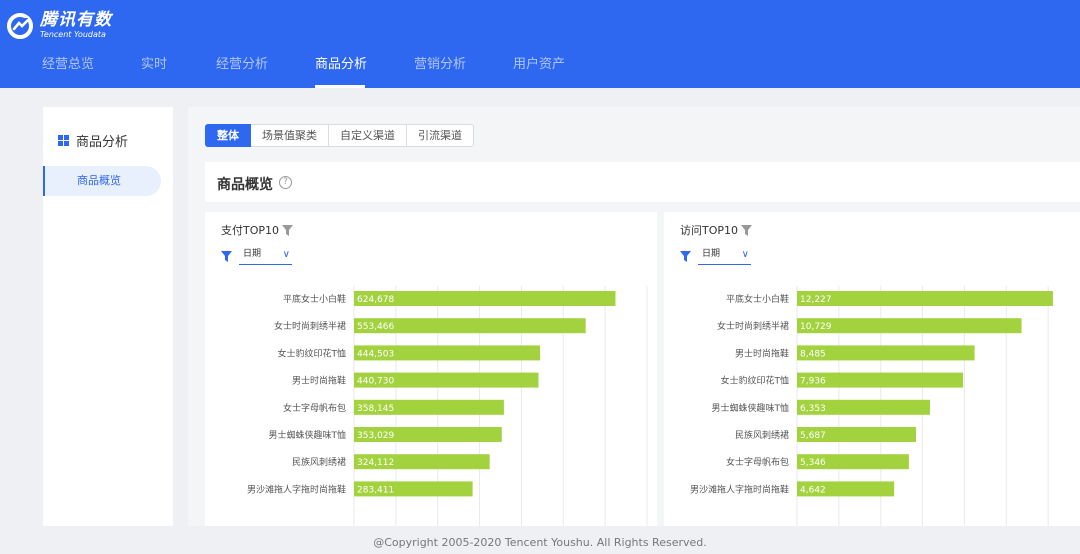 This screenshot has height=554, width=1080. I want to click on bar-value-label: 553,466, so click(375, 327).